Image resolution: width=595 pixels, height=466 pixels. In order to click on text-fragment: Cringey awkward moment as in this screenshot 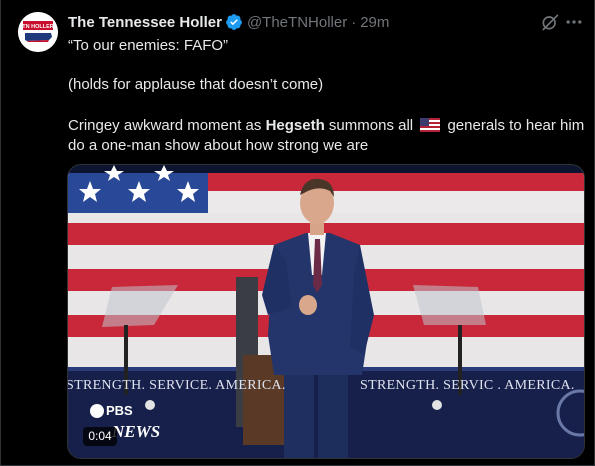, I will do `click(167, 125)`.